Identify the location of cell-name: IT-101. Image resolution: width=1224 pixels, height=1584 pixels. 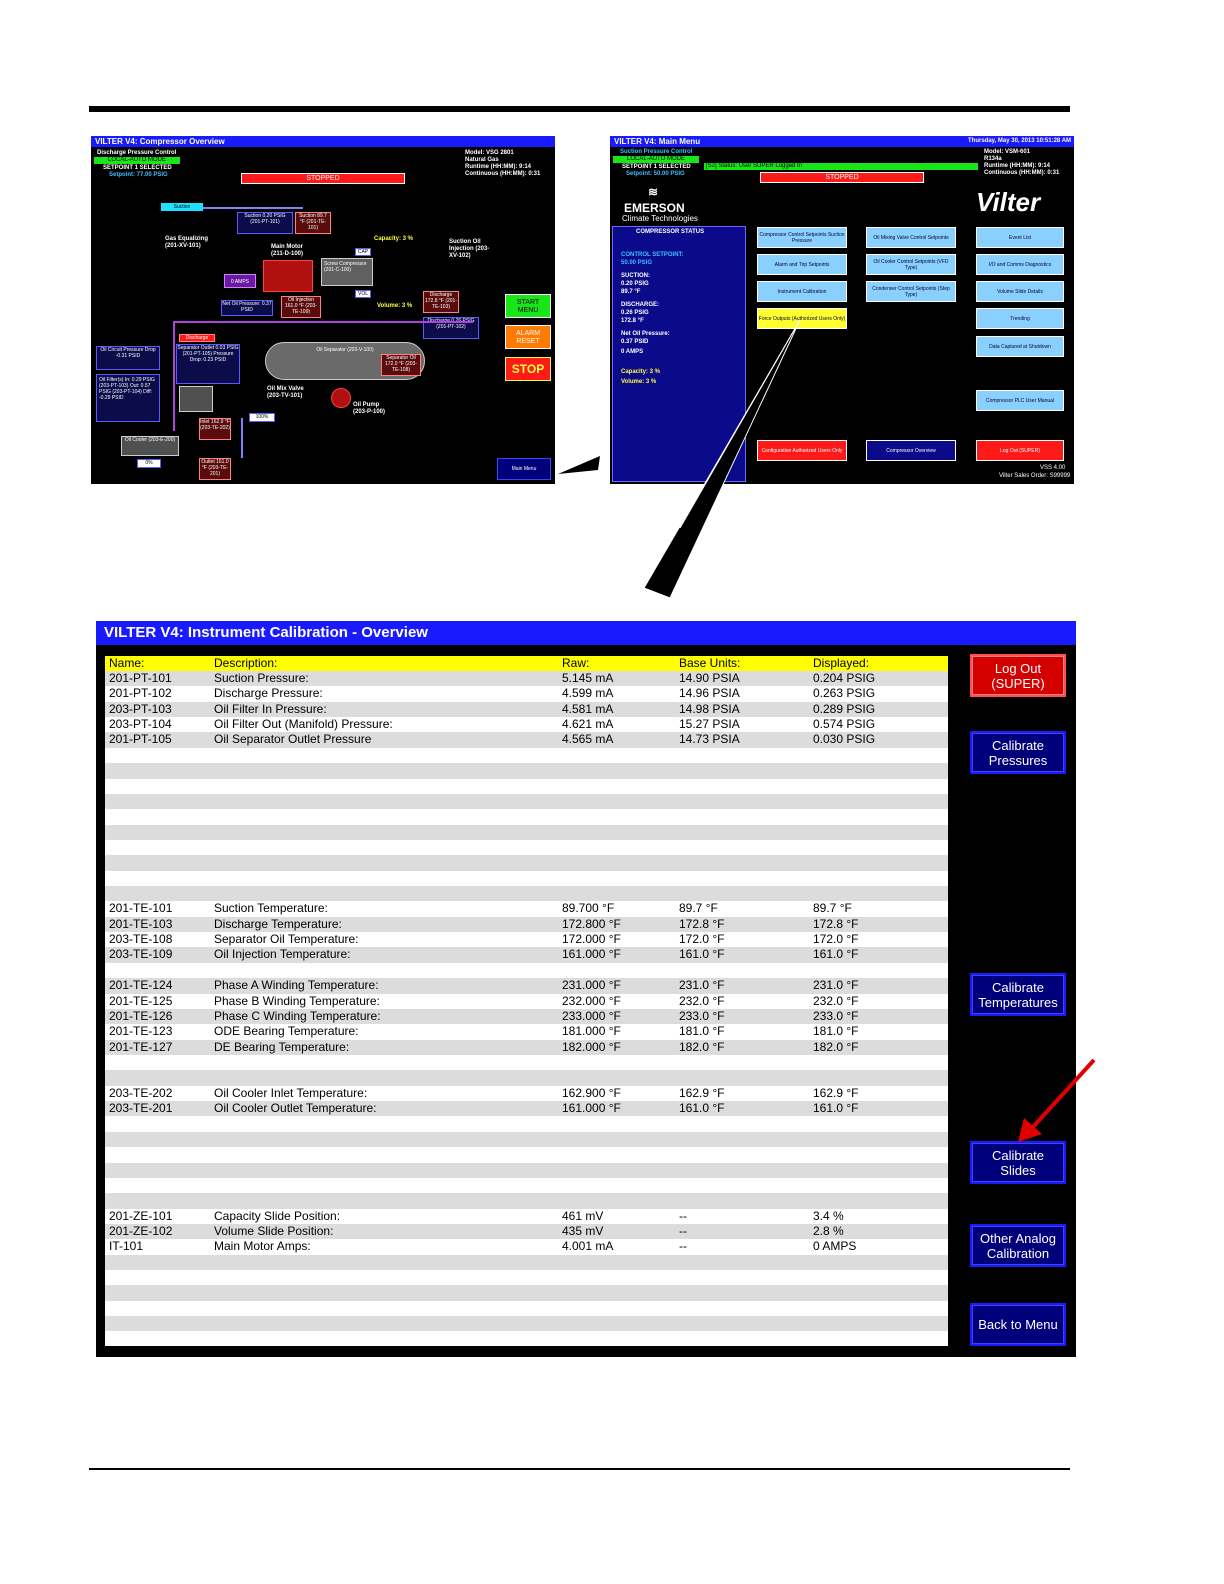
(126, 1246).